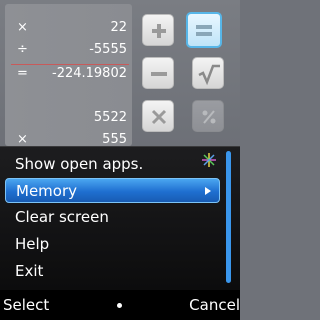 Image resolution: width=320 pixels, height=320 pixels. Describe the element at coordinates (47, 191) in the screenshot. I see `menu-item-label: Memory` at that location.